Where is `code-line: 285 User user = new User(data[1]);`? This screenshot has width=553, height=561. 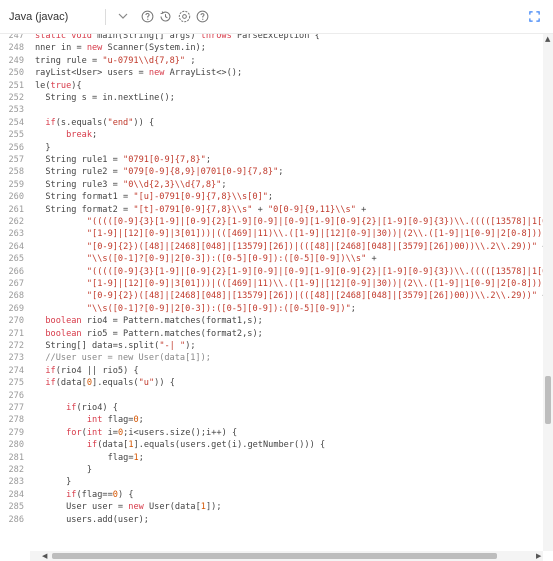
code-line: 285 User user = new User(data[1]); is located at coordinates (271, 507).